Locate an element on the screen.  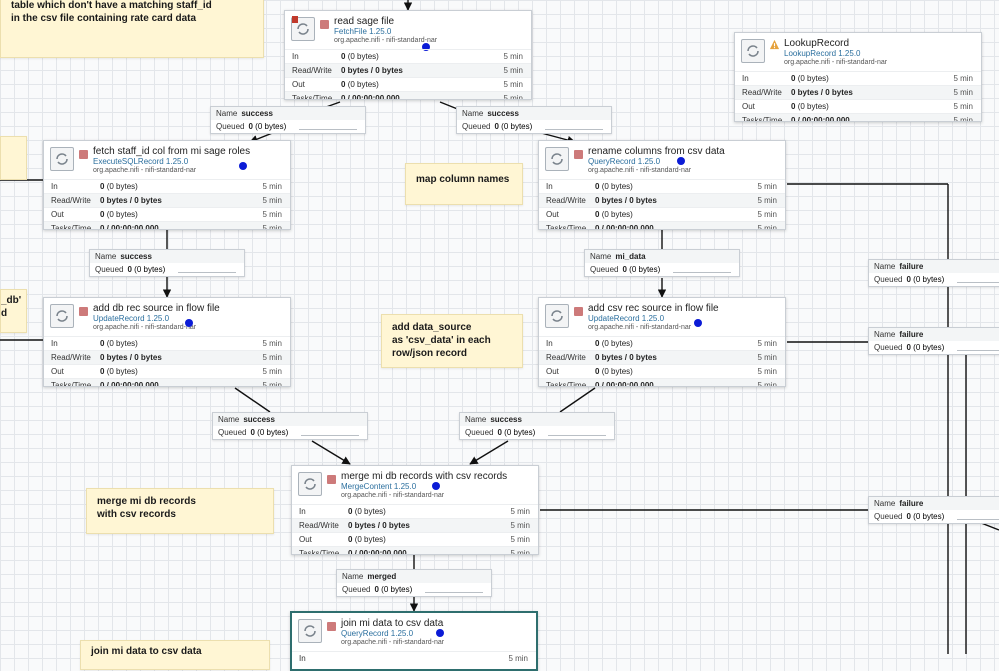
connection-success-1: Name success Queued 0 (0 bytes) is located at coordinates (288, 120).